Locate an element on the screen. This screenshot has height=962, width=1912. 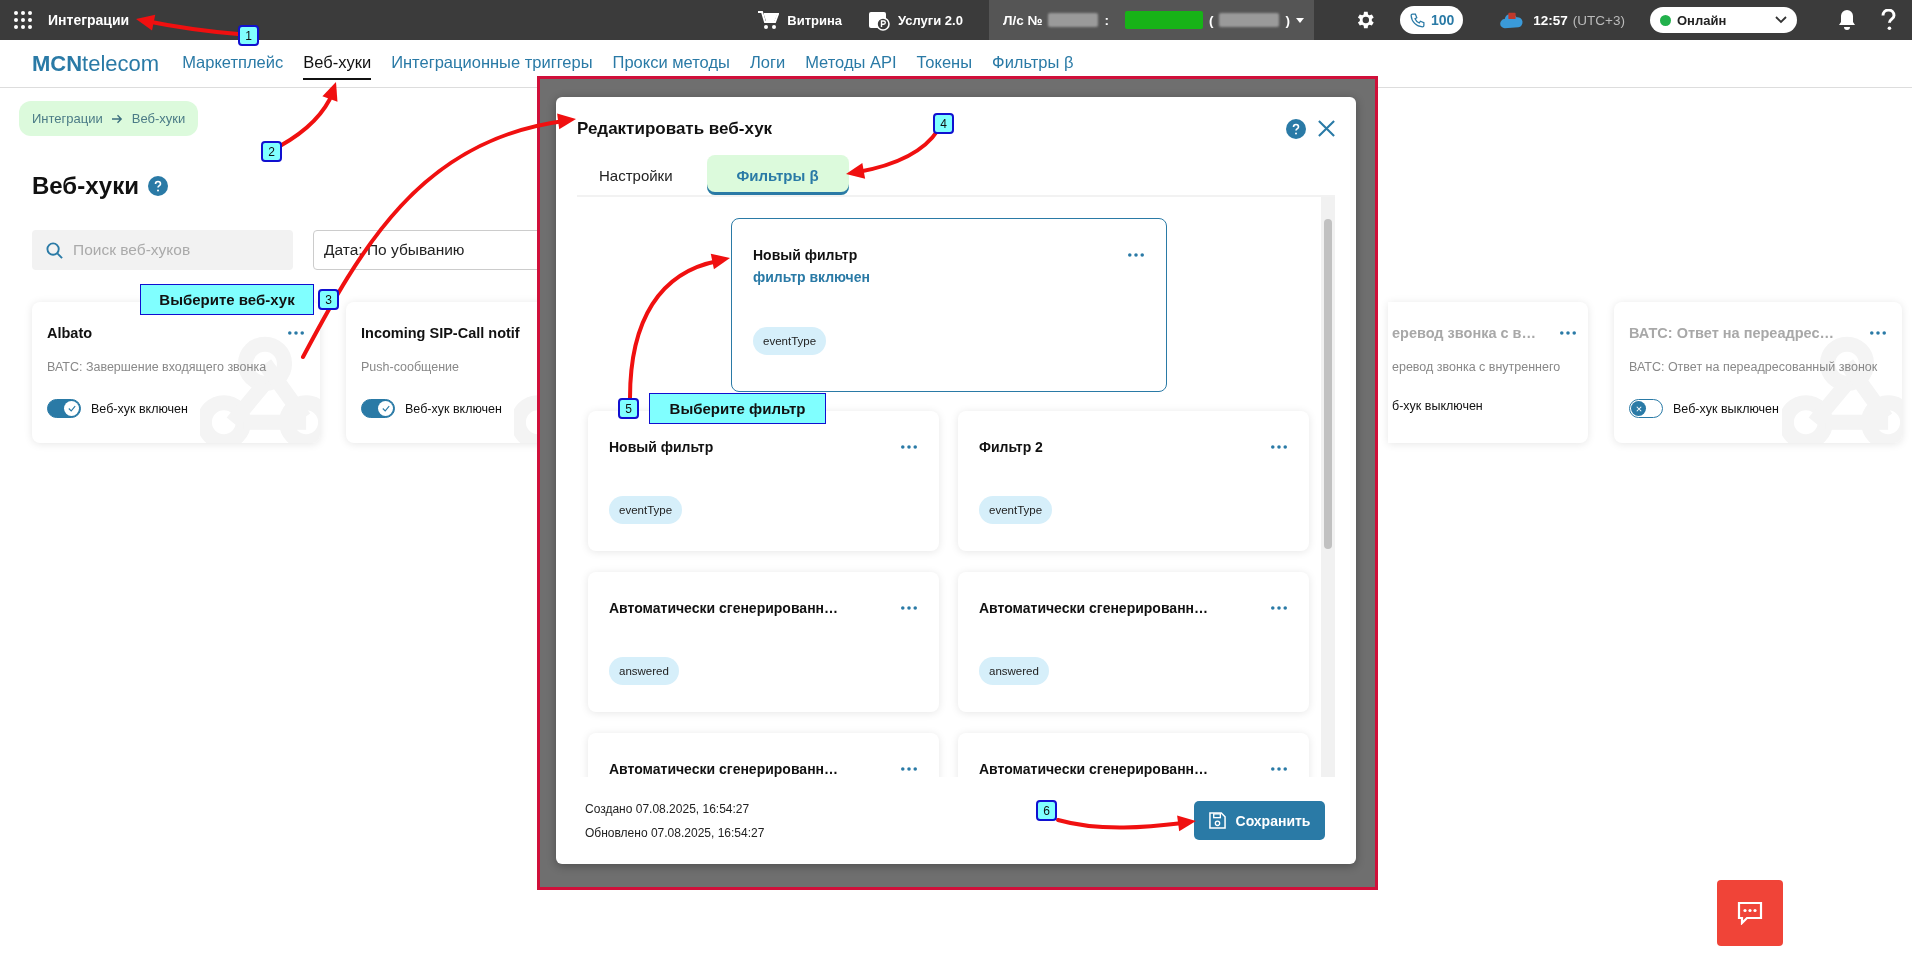
filter-title: Фильтр 2 is located at coordinates (1011, 447).